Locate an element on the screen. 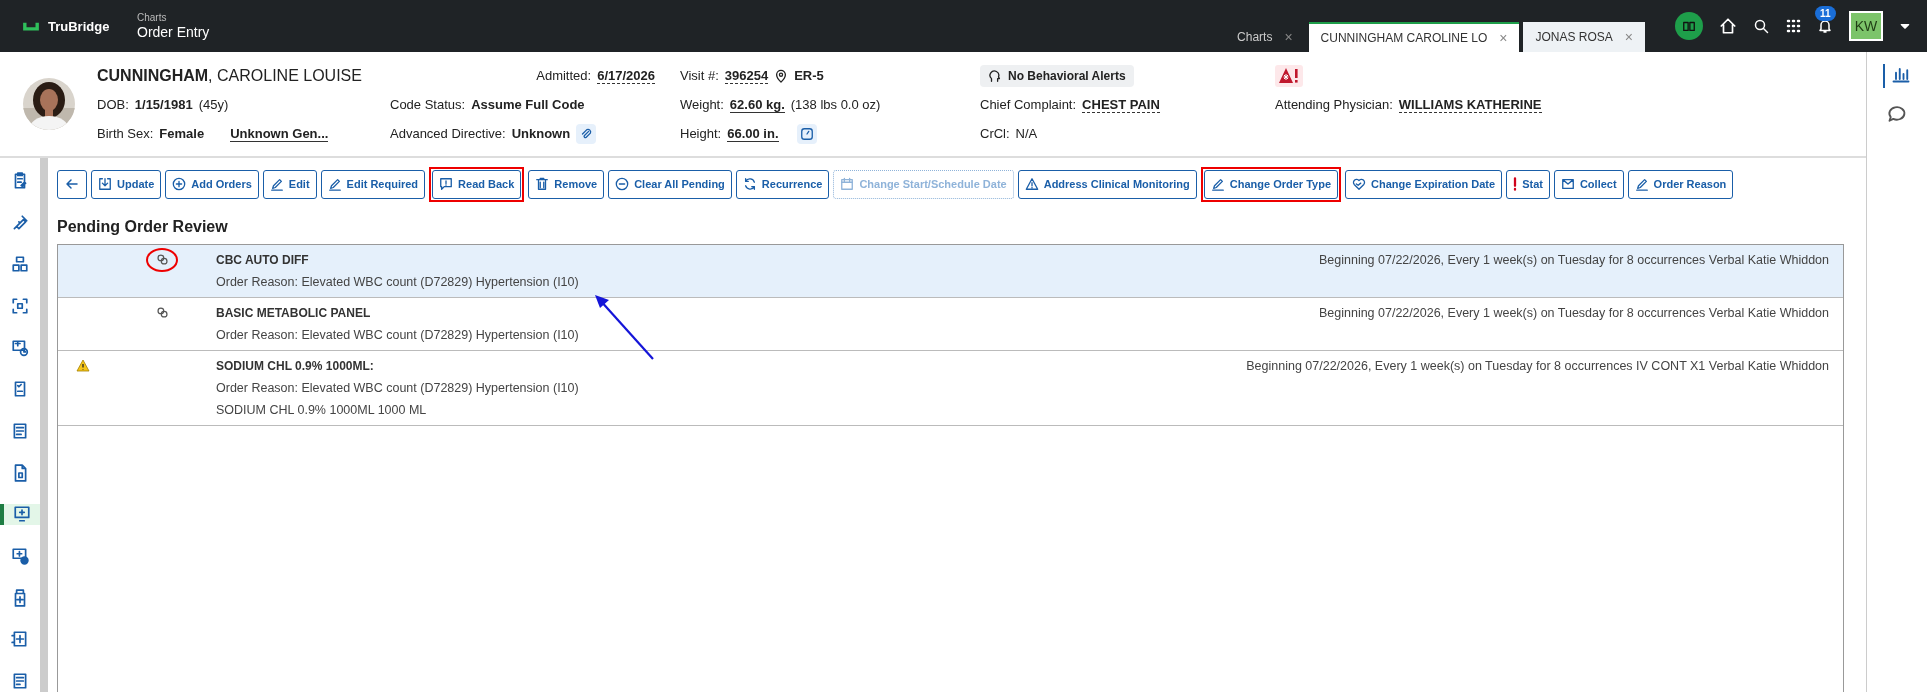 Image resolution: width=1927 pixels, height=692 pixels. field-value: WILLIAMS KATHERINE is located at coordinates (1470, 104).